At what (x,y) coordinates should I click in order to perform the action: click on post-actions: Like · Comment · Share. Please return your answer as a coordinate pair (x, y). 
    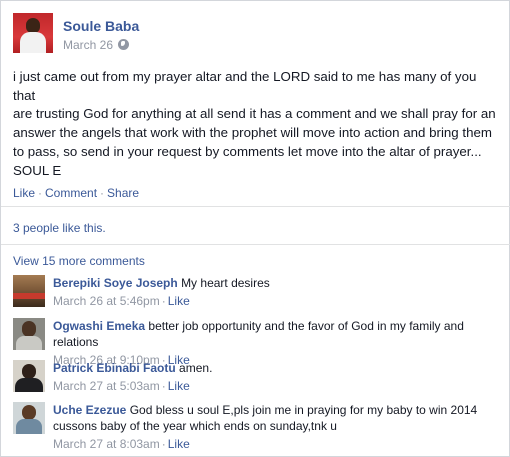
    Looking at the image, I should click on (76, 193).